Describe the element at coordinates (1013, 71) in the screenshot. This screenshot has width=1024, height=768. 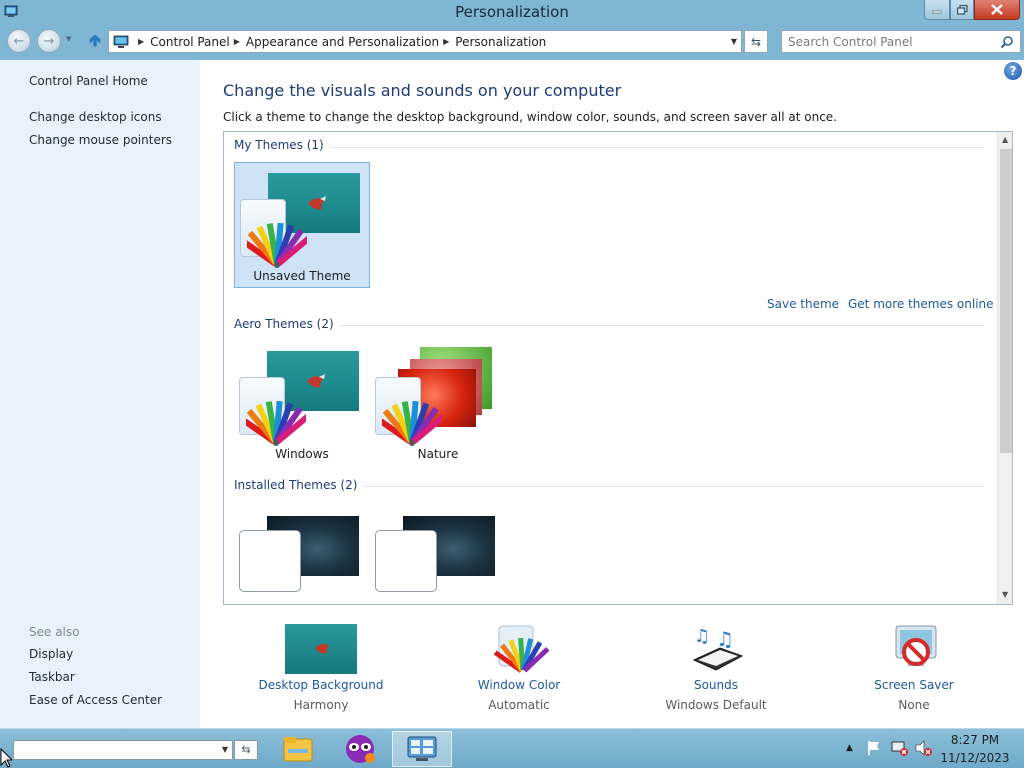
I see `help-icon: ?` at that location.